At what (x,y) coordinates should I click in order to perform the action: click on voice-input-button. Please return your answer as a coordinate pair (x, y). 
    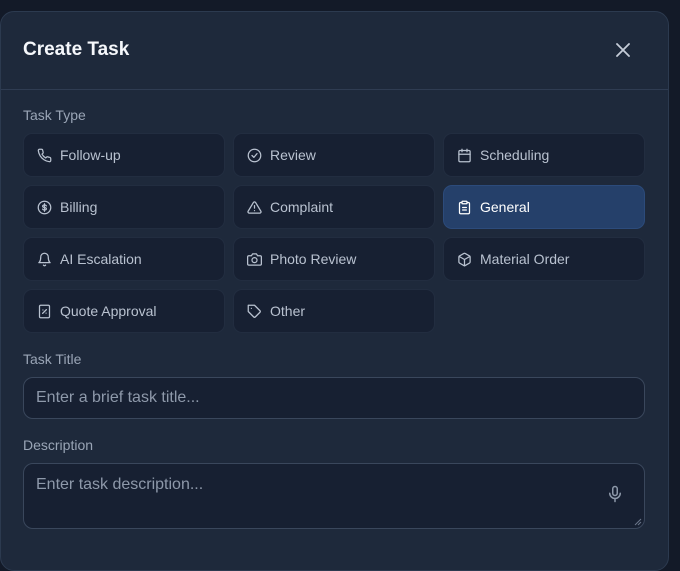
    Looking at the image, I should click on (615, 495).